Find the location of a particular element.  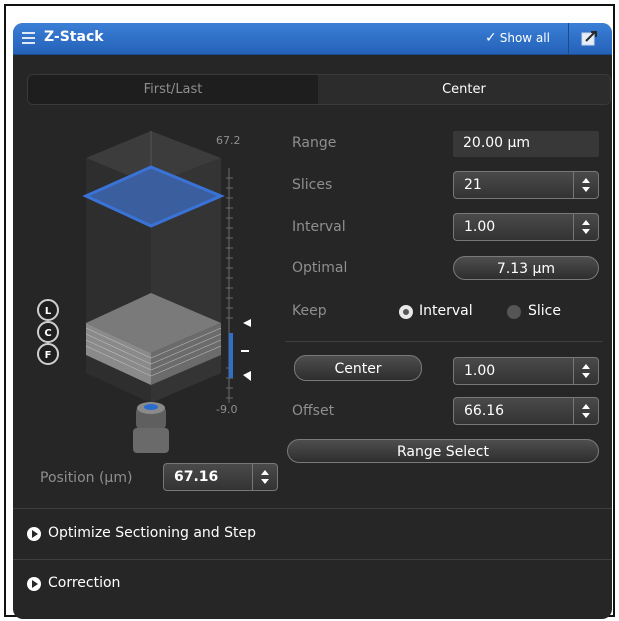

range-indicator is located at coordinates (231, 355).